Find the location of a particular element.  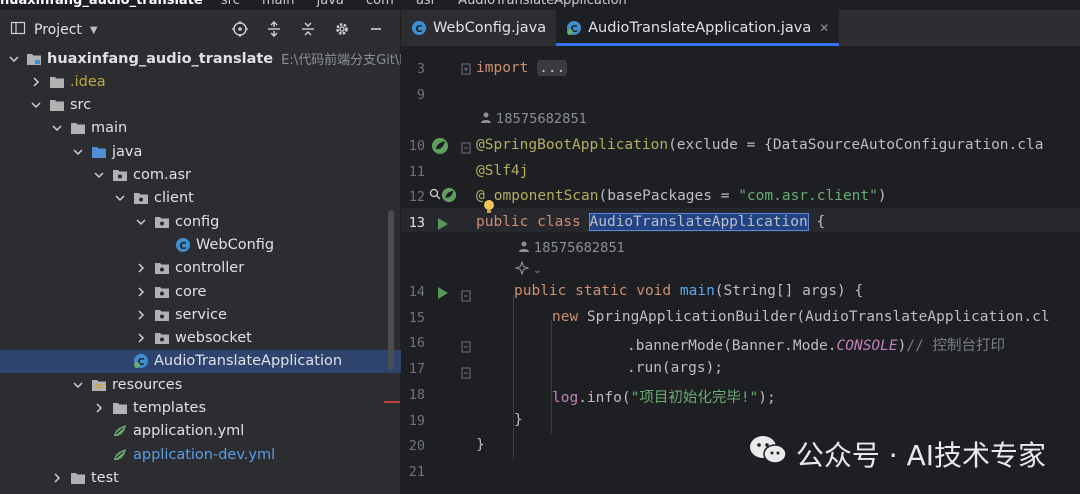

tree-item-label: test is located at coordinates (105, 477).